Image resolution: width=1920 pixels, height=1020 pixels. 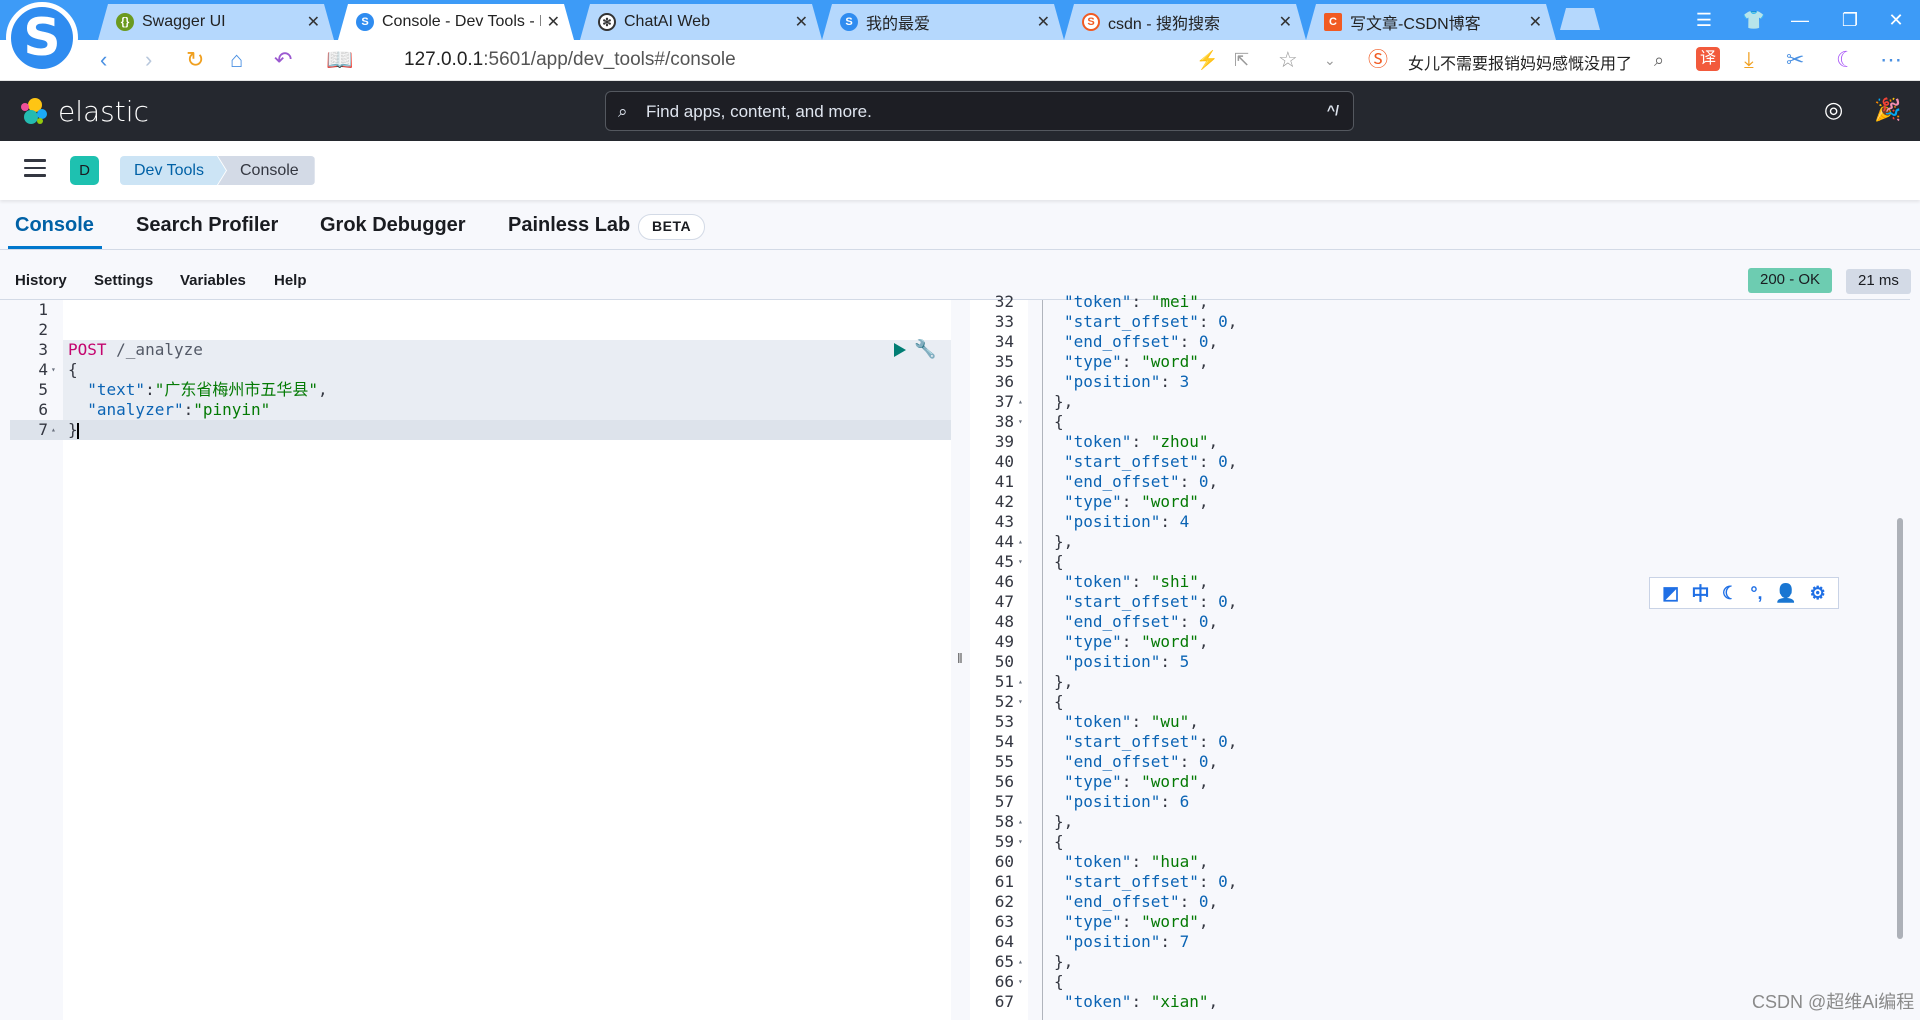 I want to click on ime-keyboard-icon: ◩, so click(x=1670, y=593).